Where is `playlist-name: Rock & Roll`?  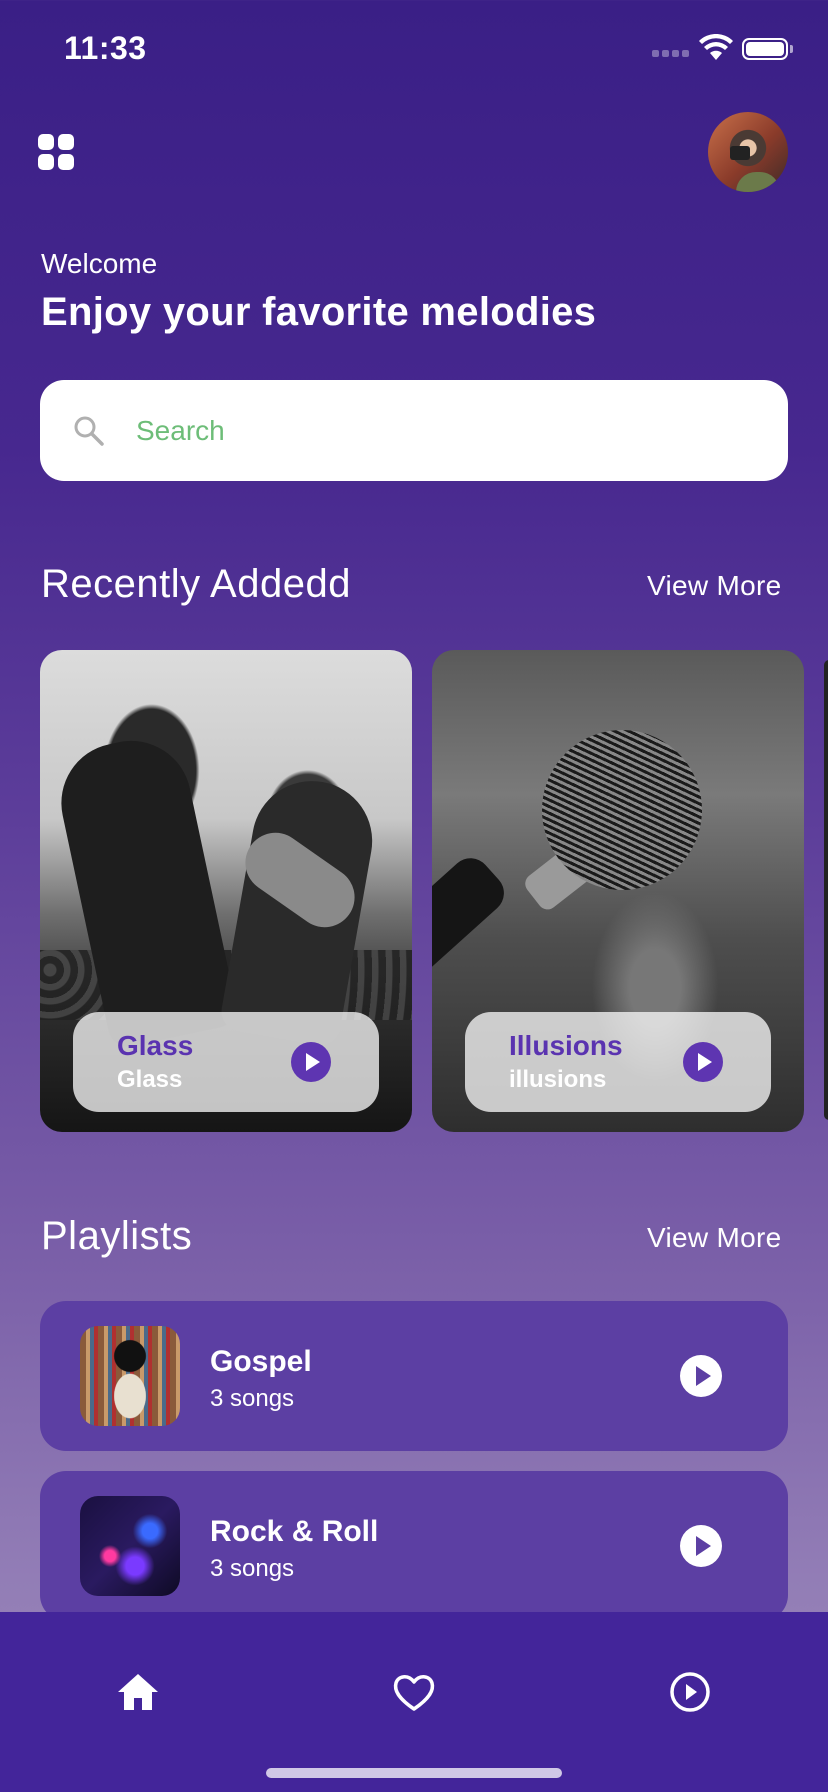
playlist-name: Rock & Roll is located at coordinates (294, 1531).